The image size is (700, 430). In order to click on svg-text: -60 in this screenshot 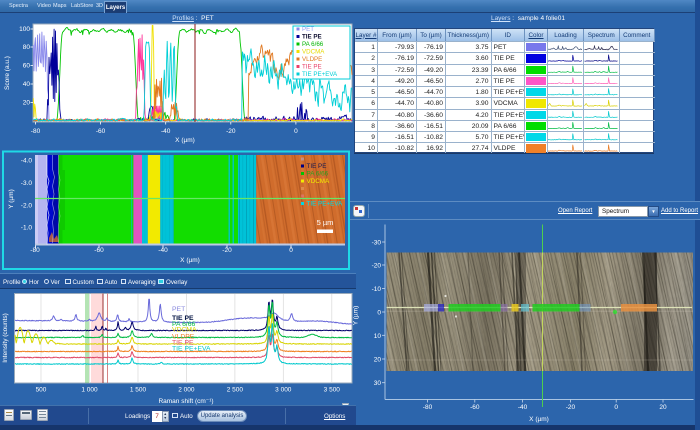, I will do `click(475, 407)`.